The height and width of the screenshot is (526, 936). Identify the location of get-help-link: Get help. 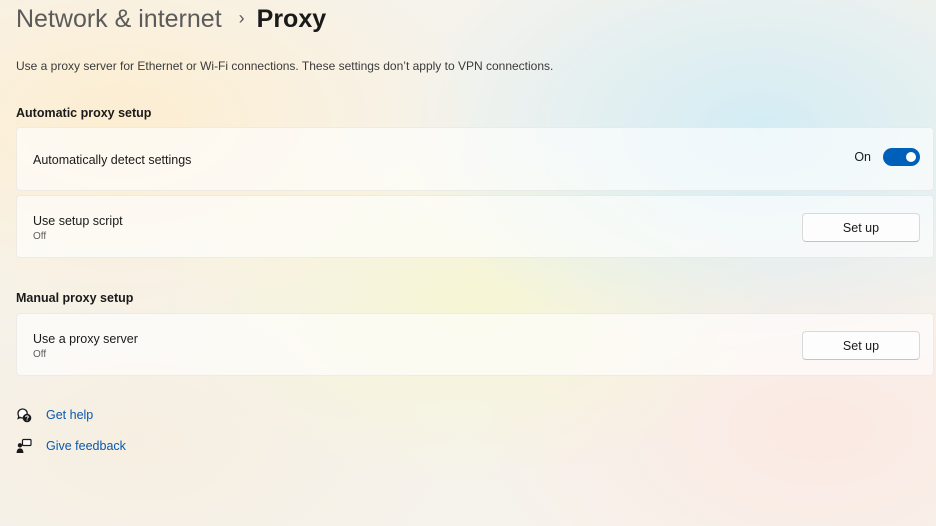
(54, 415).